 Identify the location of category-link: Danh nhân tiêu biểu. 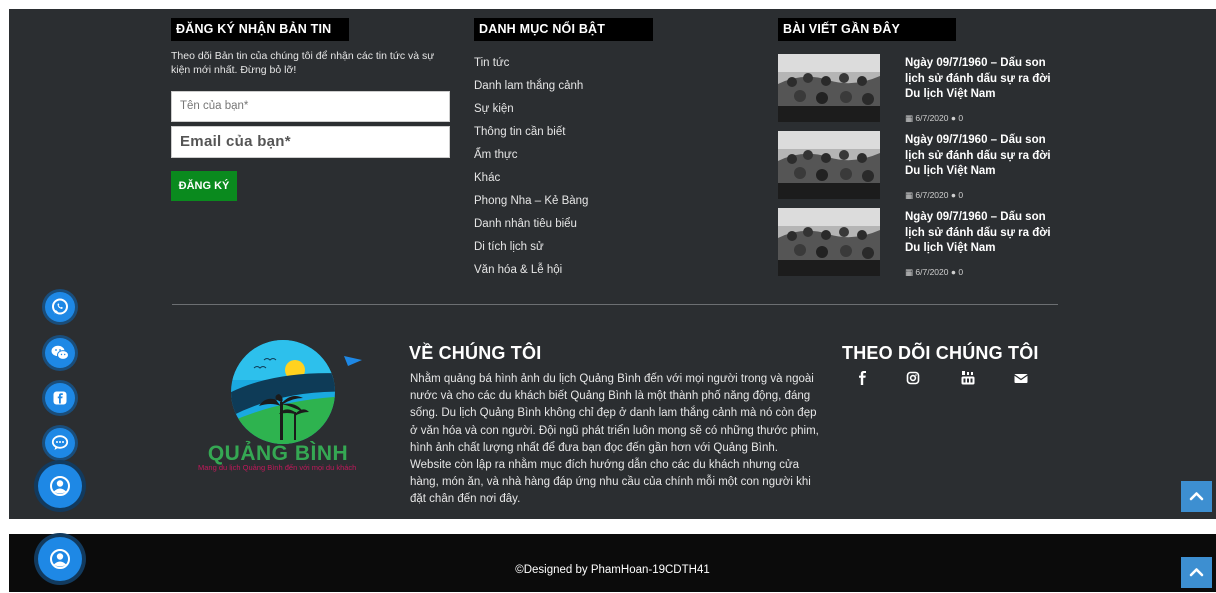
(525, 224).